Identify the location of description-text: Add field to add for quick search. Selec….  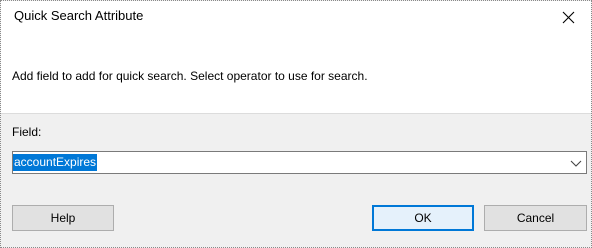
(190, 76).